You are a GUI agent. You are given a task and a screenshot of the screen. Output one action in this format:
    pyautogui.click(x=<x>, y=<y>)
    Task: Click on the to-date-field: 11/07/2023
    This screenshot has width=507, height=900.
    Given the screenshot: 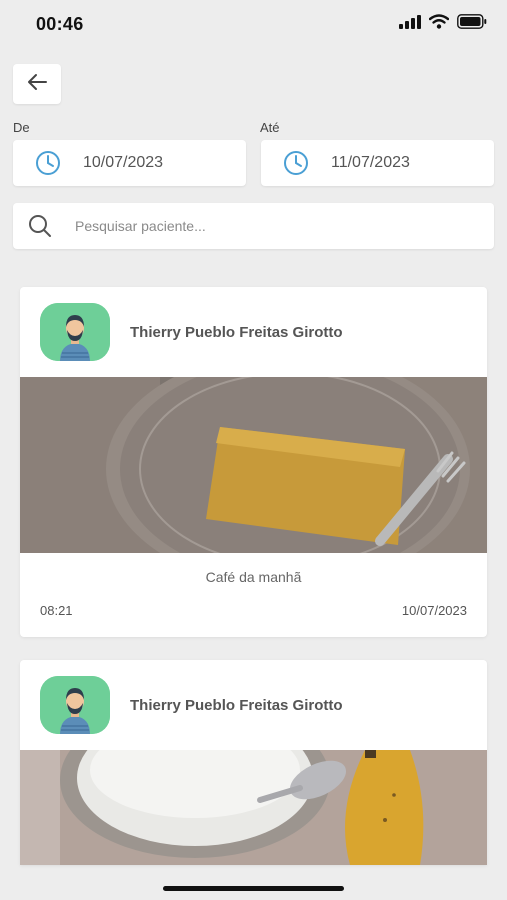 What is the action you would take?
    pyautogui.click(x=377, y=163)
    